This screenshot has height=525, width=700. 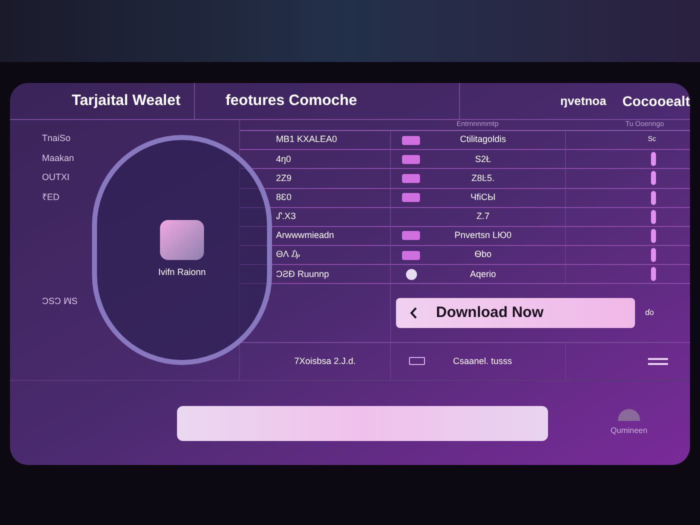 I want to click on table-cell: ᔑ.XЗ, so click(x=286, y=216).